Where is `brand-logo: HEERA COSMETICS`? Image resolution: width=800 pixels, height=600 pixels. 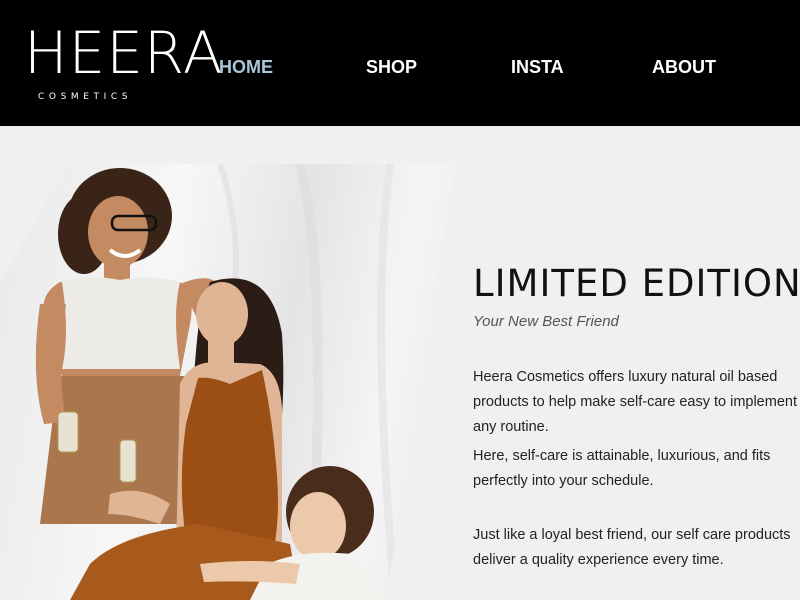
brand-logo: HEERA COSMETICS is located at coordinates (123, 62).